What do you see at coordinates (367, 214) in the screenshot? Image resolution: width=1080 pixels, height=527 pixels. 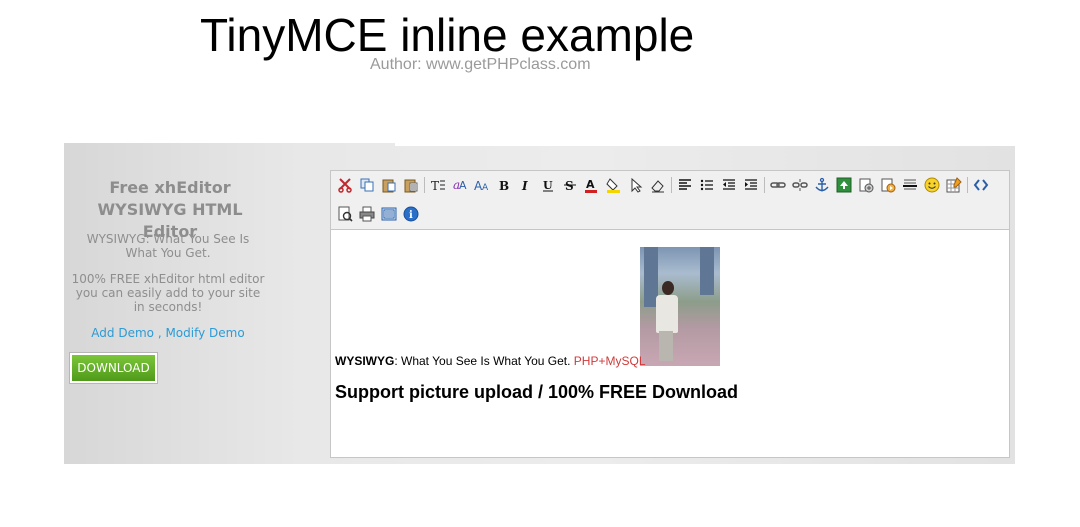 I see `print-icon` at bounding box center [367, 214].